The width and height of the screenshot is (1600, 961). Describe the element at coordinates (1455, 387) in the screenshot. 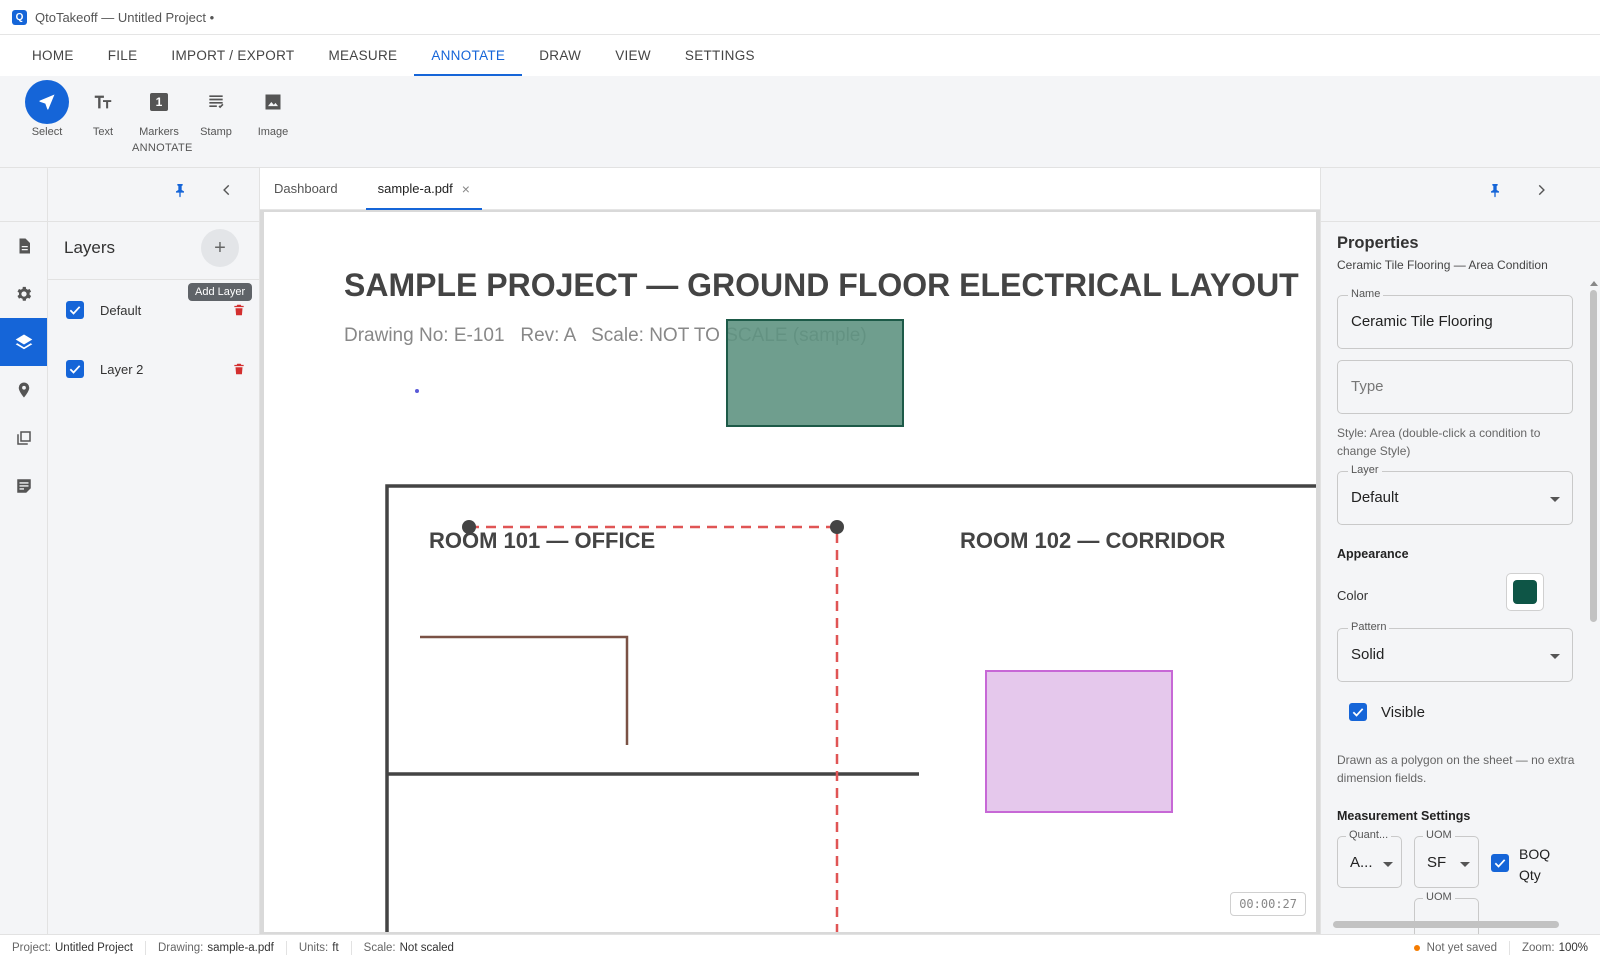

I see `type-field: Type` at that location.